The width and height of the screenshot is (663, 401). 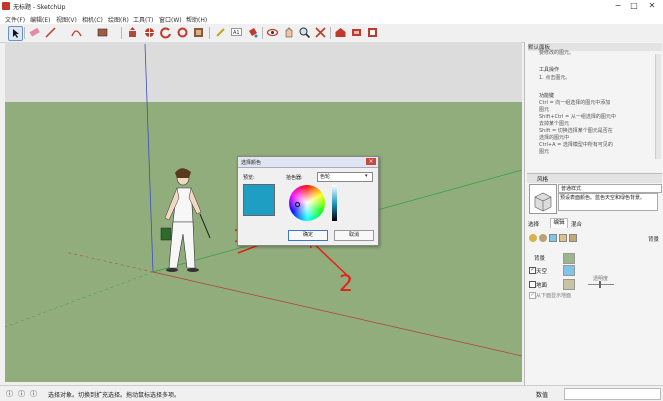 I want to click on main-toolbar: A1, so click(x=331, y=33).